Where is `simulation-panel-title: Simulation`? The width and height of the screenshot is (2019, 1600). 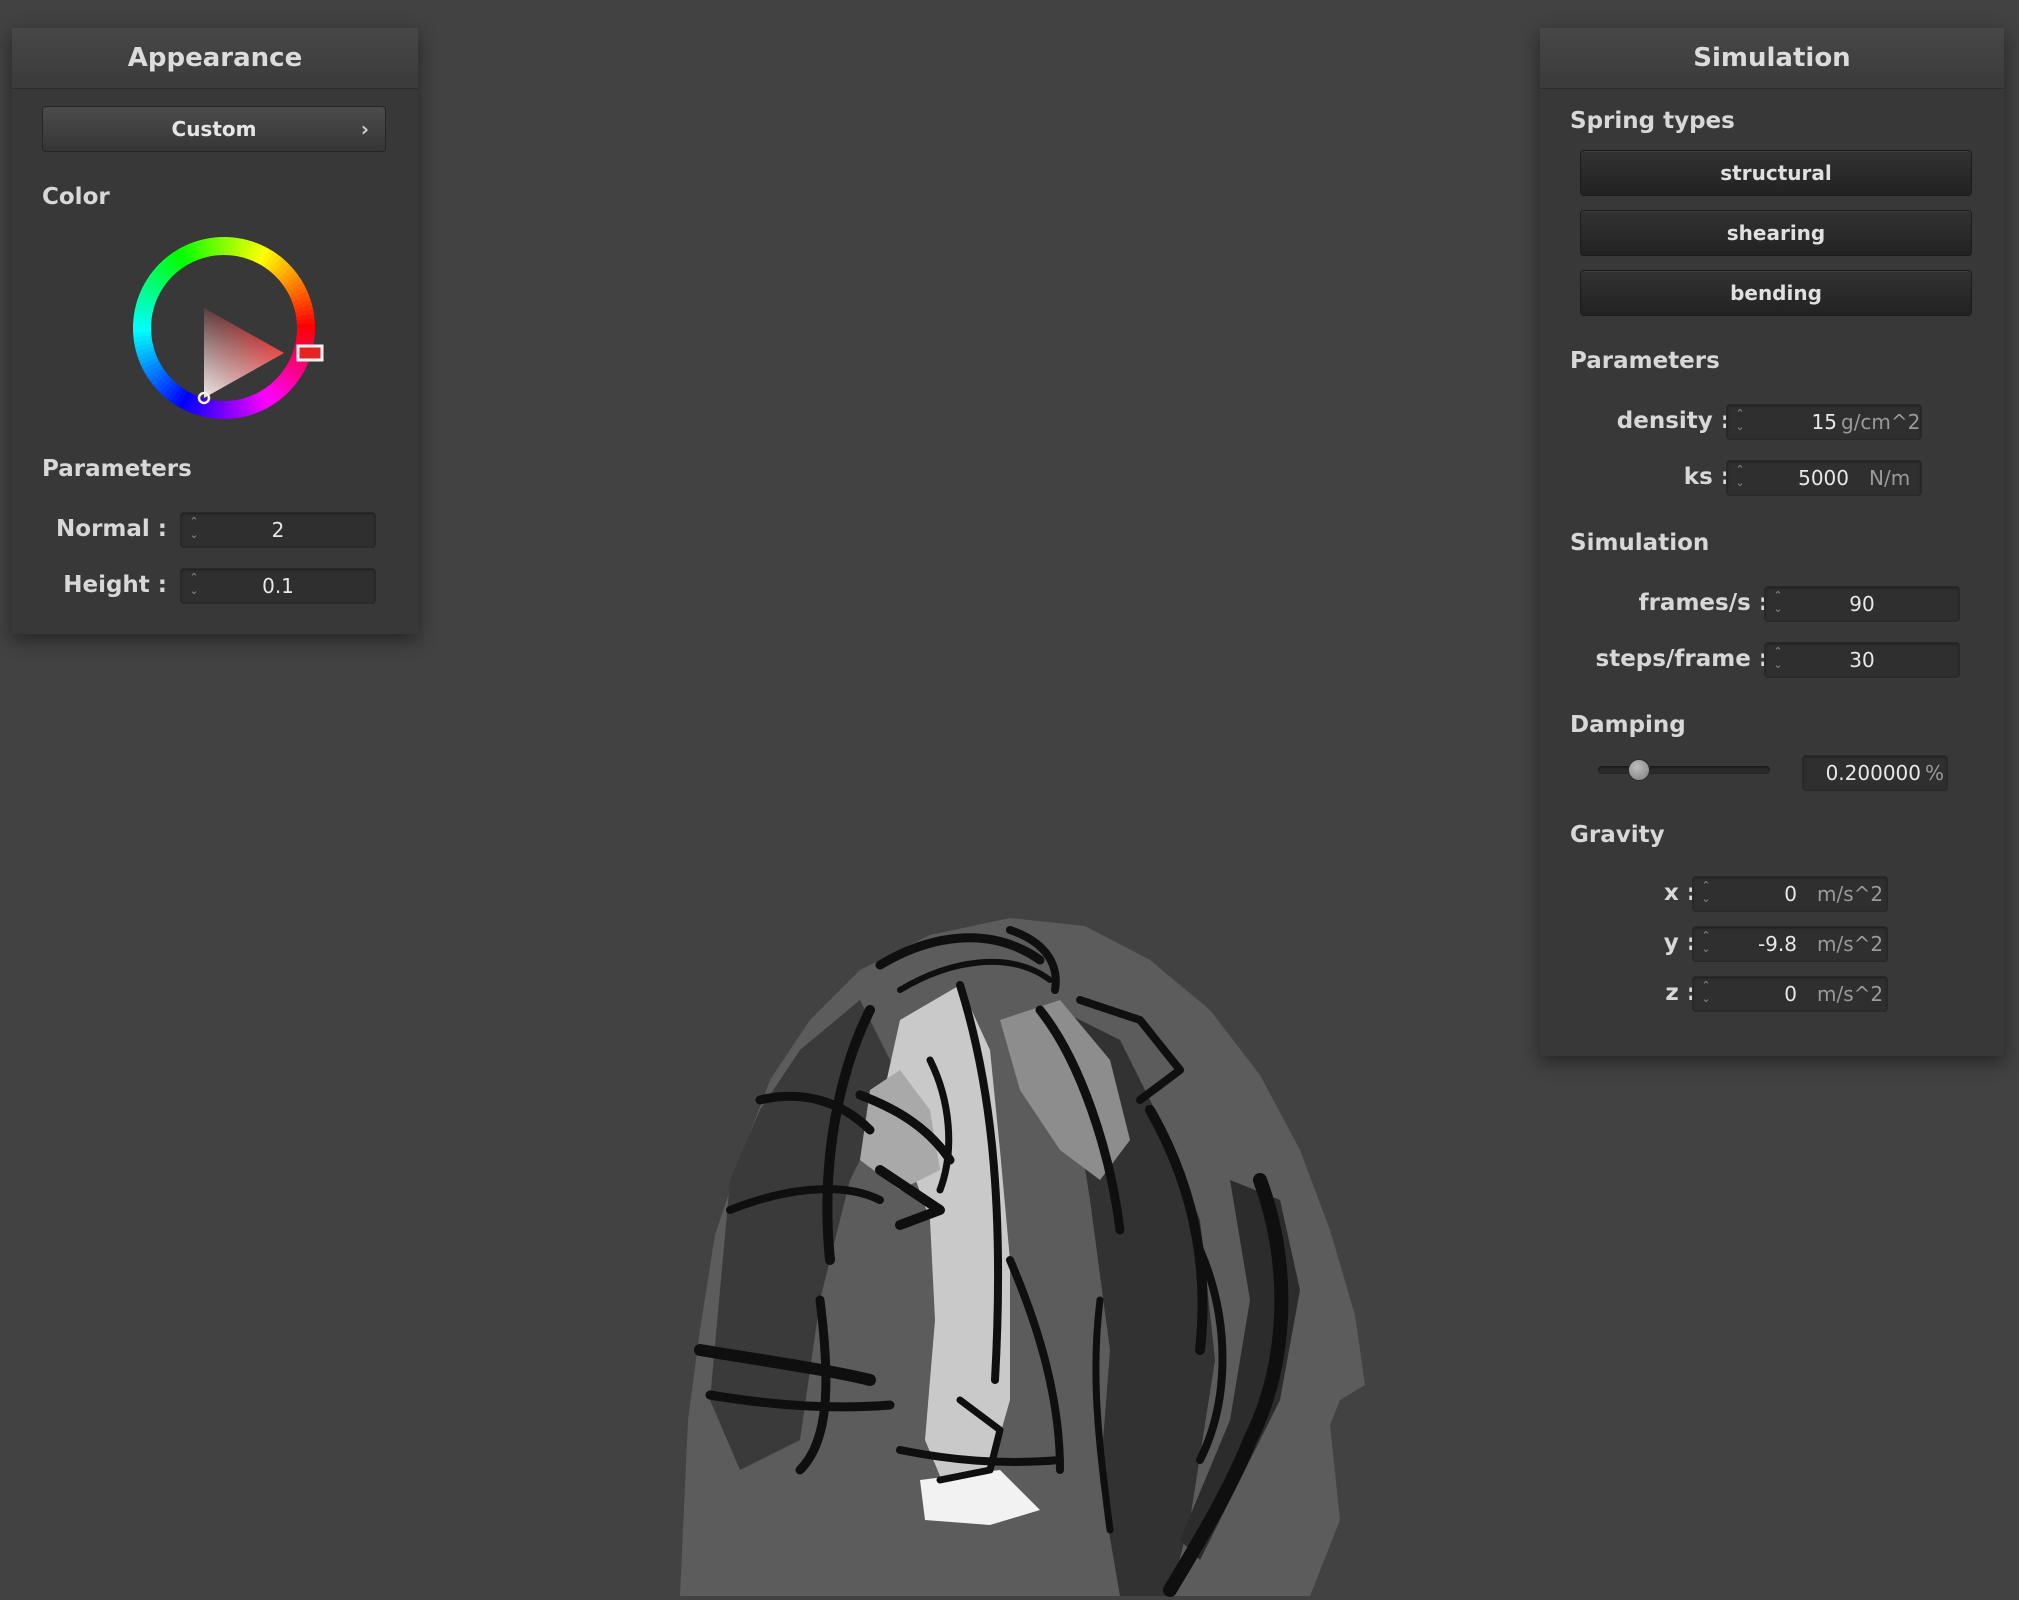 simulation-panel-title: Simulation is located at coordinates (1772, 58).